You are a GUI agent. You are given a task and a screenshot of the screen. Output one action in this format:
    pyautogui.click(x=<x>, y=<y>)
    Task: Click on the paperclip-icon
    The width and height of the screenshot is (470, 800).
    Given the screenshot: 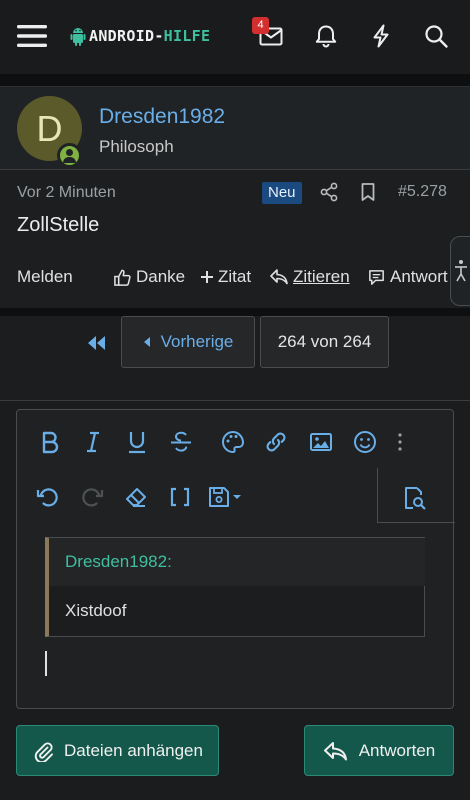 What is the action you would take?
    pyautogui.click(x=43, y=752)
    